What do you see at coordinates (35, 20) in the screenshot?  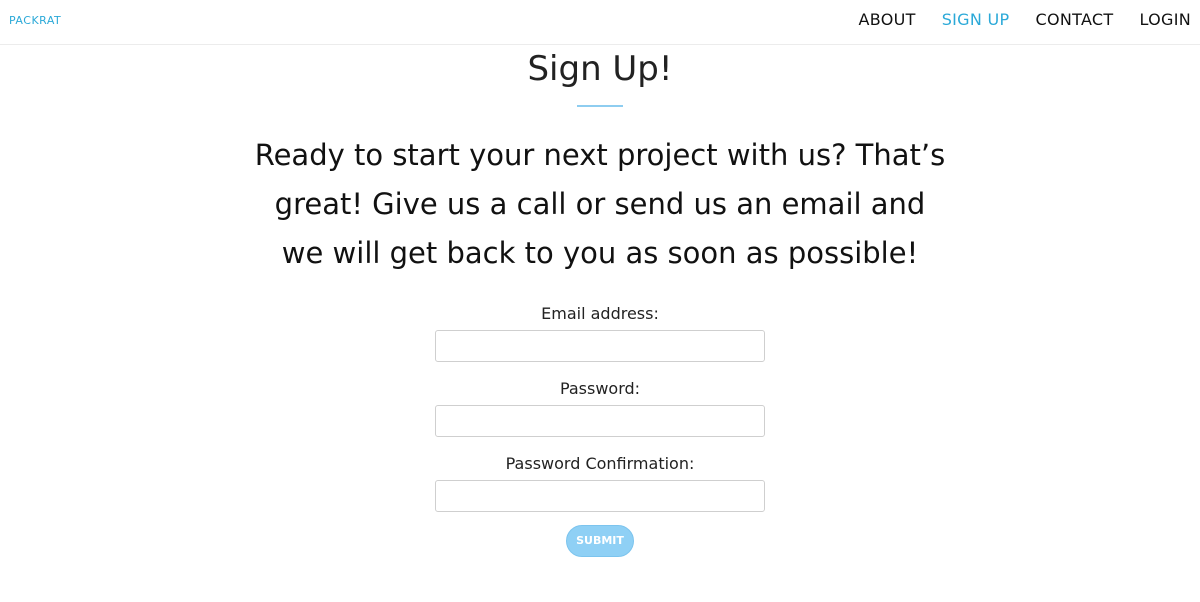 I see `brand-logo: PACKRAT` at bounding box center [35, 20].